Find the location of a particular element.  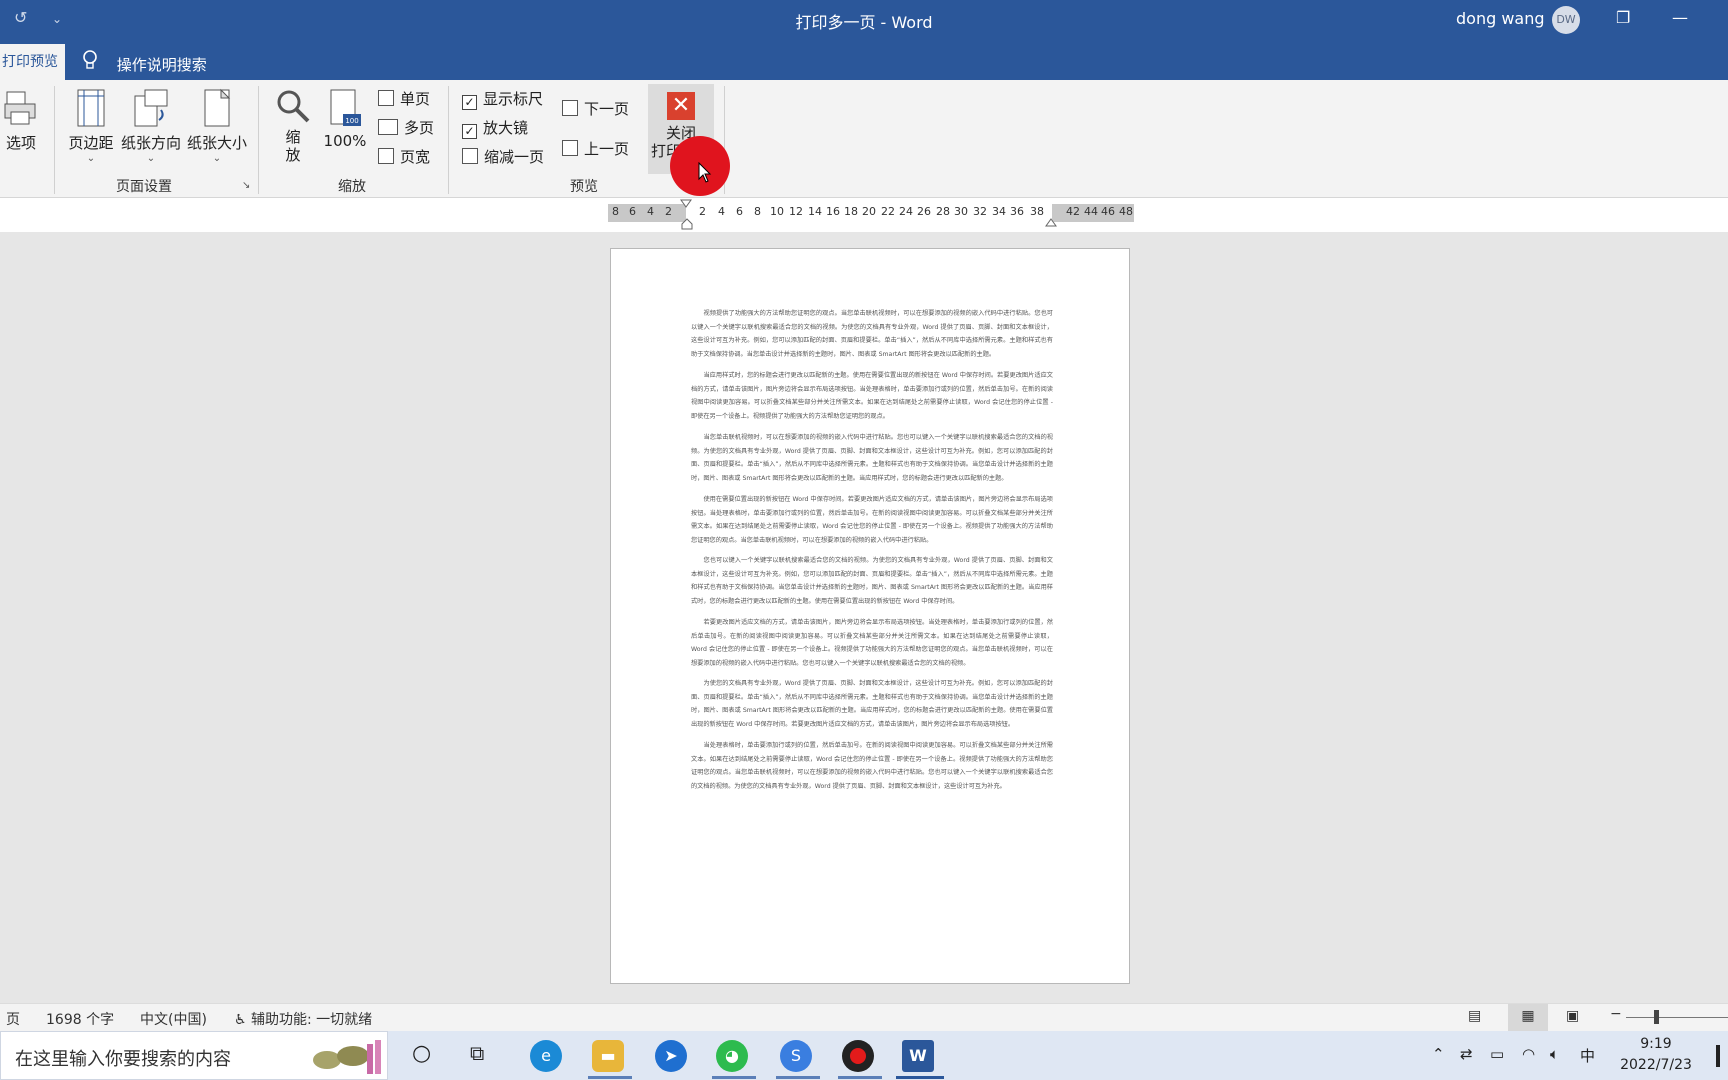

user-name: dong wang is located at coordinates (1500, 18).